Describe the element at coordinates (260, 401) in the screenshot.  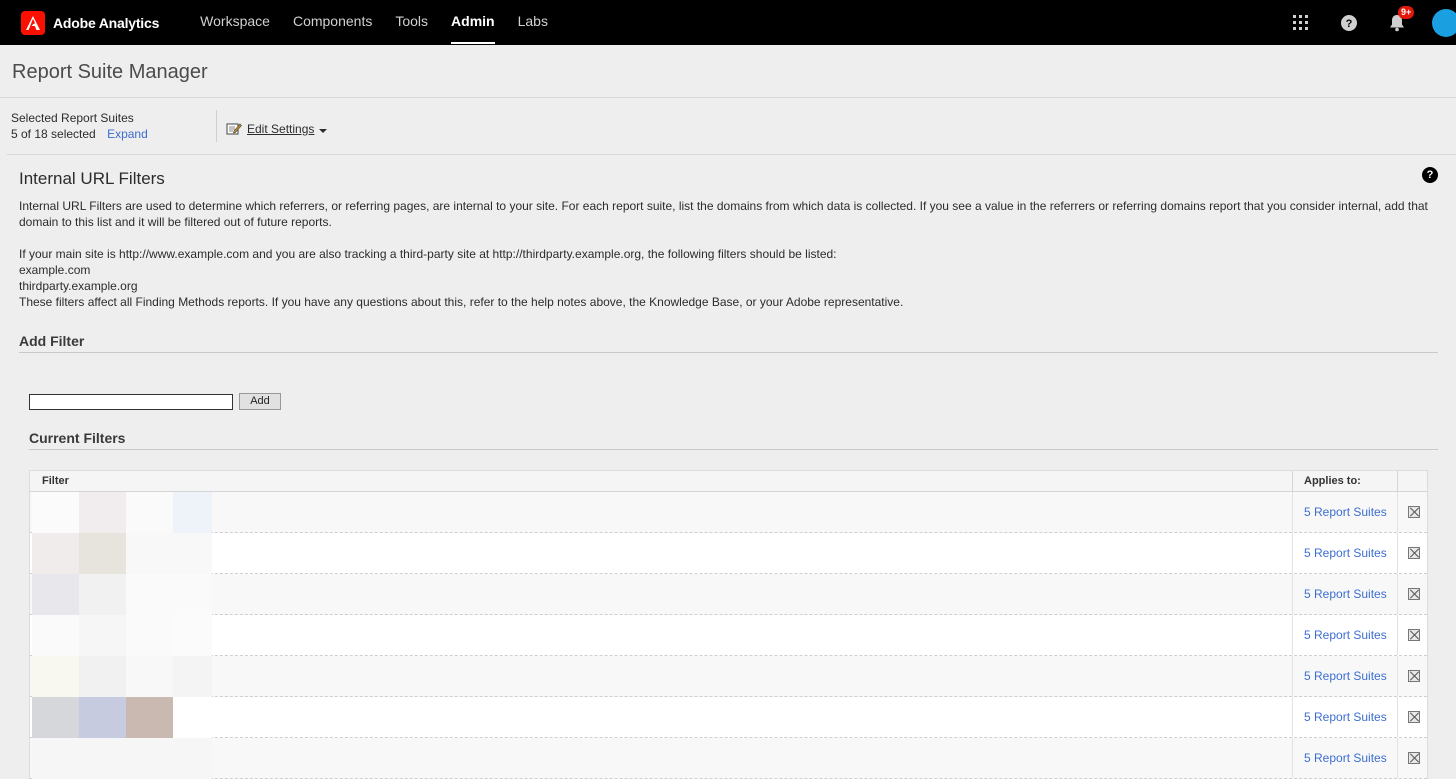
I see `add-button: Add` at that location.